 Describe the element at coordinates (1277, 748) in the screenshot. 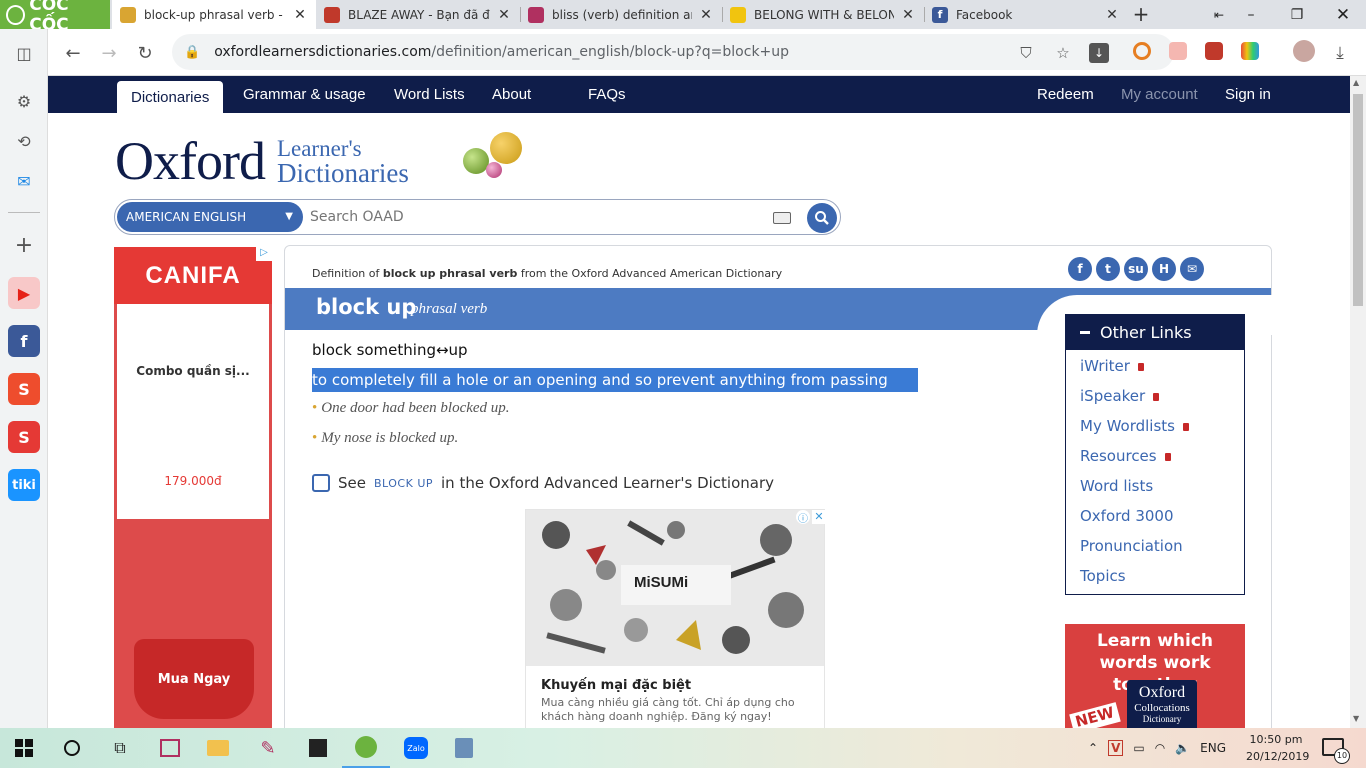

I see `clock: 10:50 pm 20/12/2019` at that location.